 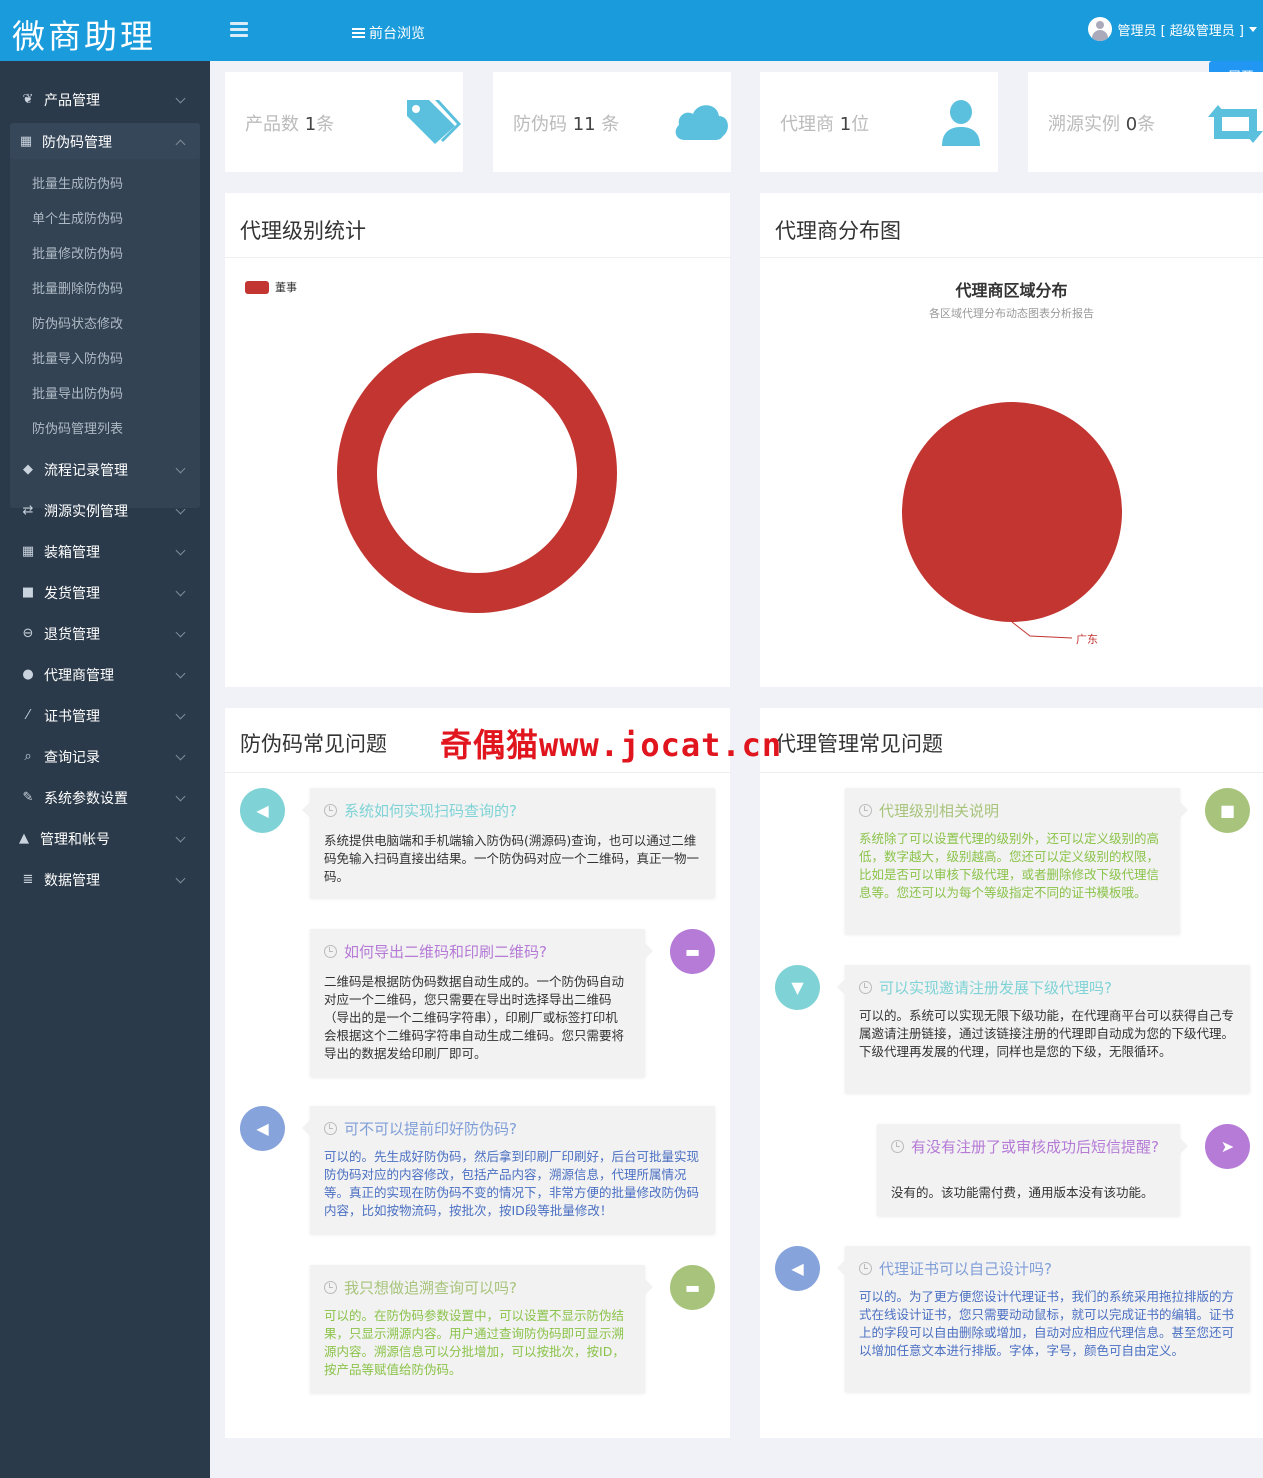 What do you see at coordinates (649, 1287) in the screenshot?
I see `bubble-arrow` at bounding box center [649, 1287].